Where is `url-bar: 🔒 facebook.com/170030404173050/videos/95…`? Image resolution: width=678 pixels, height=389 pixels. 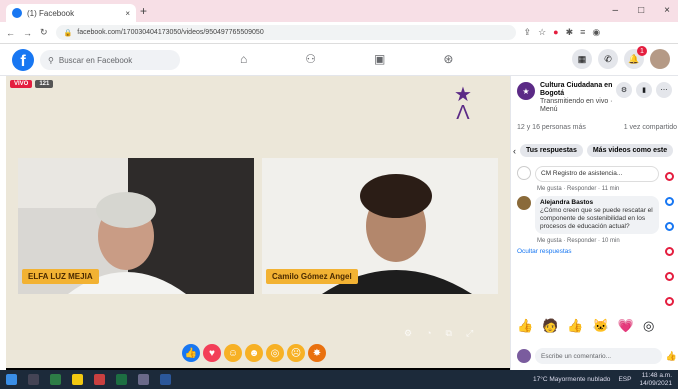 url-bar: 🔒 facebook.com/170030404173050/videos/95… is located at coordinates (285, 32).